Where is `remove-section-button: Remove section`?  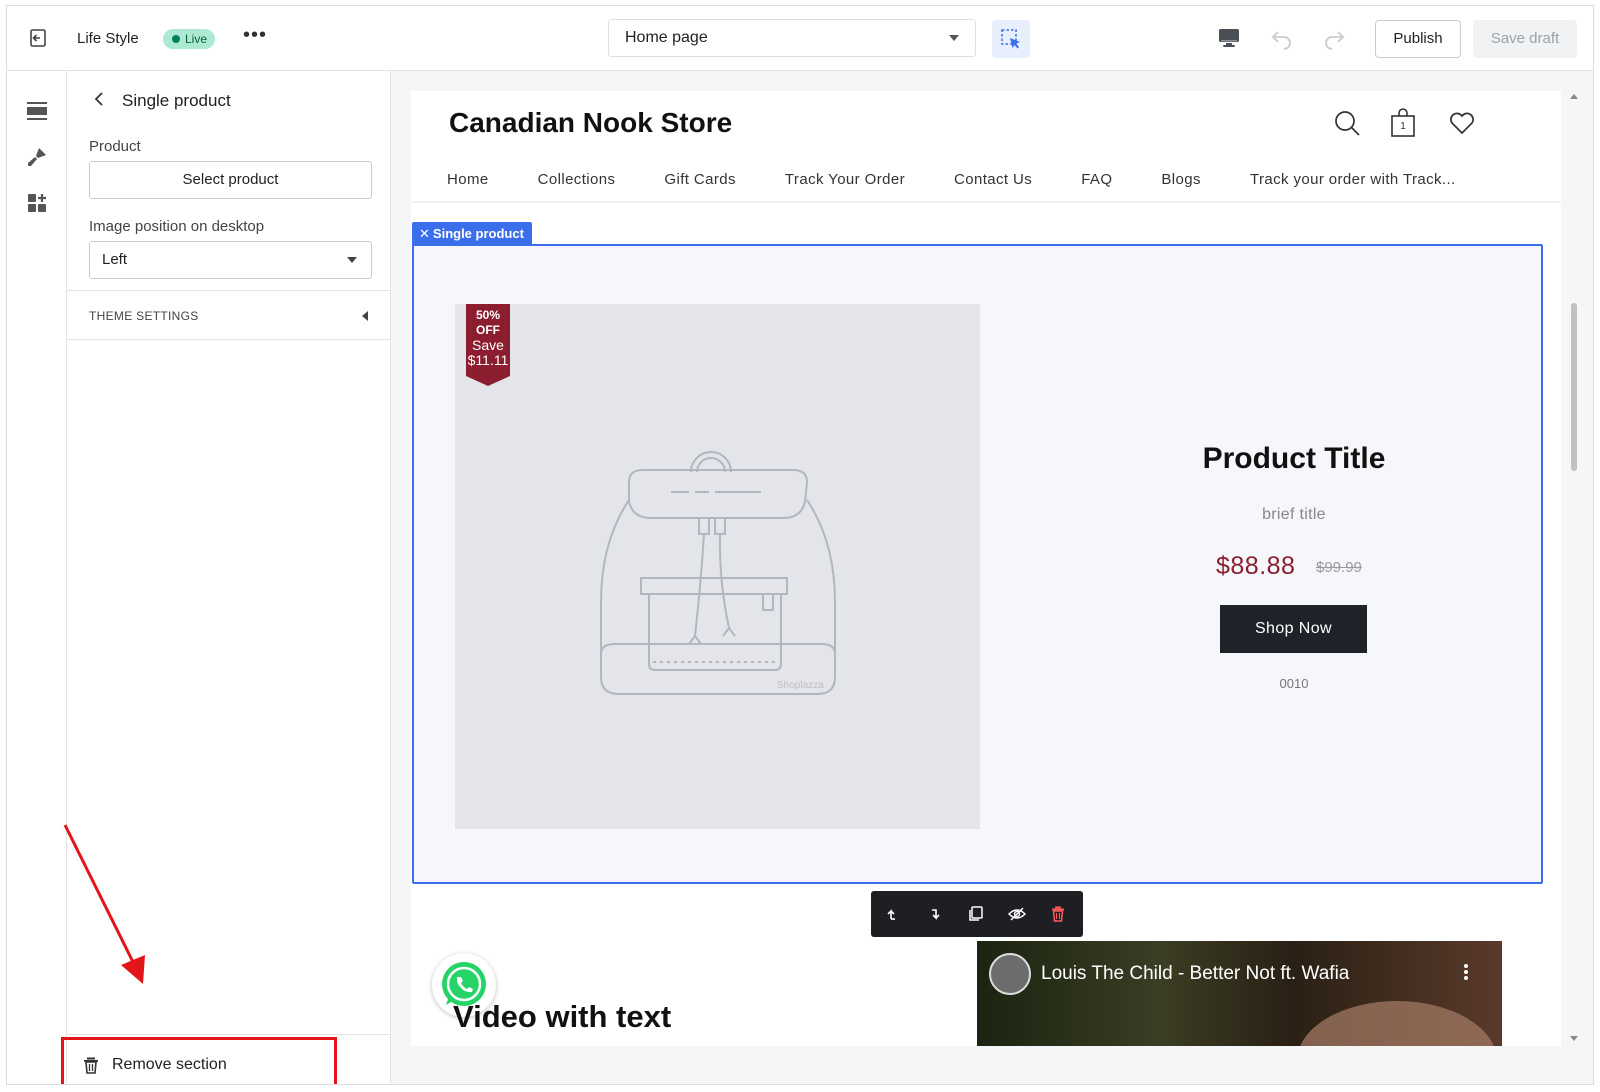
remove-section-button: Remove section is located at coordinates (199, 1060).